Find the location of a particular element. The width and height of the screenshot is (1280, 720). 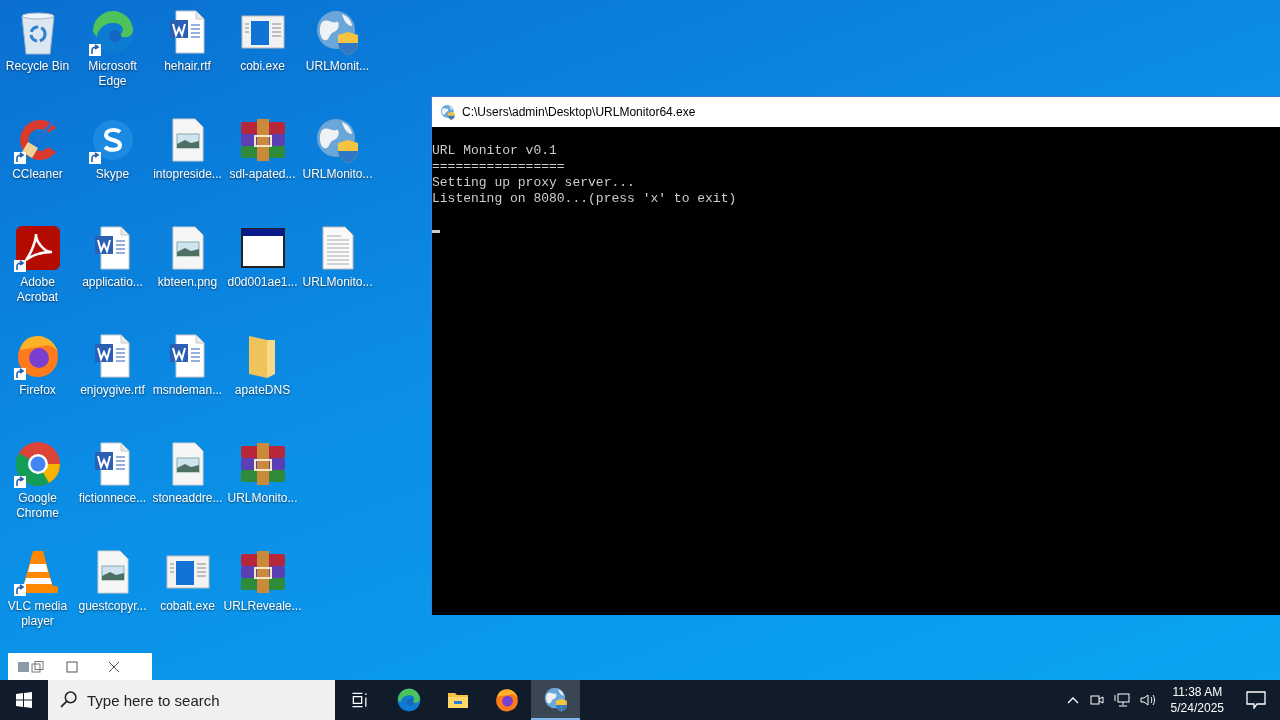

taskbar-button is located at coordinates (555, 700).